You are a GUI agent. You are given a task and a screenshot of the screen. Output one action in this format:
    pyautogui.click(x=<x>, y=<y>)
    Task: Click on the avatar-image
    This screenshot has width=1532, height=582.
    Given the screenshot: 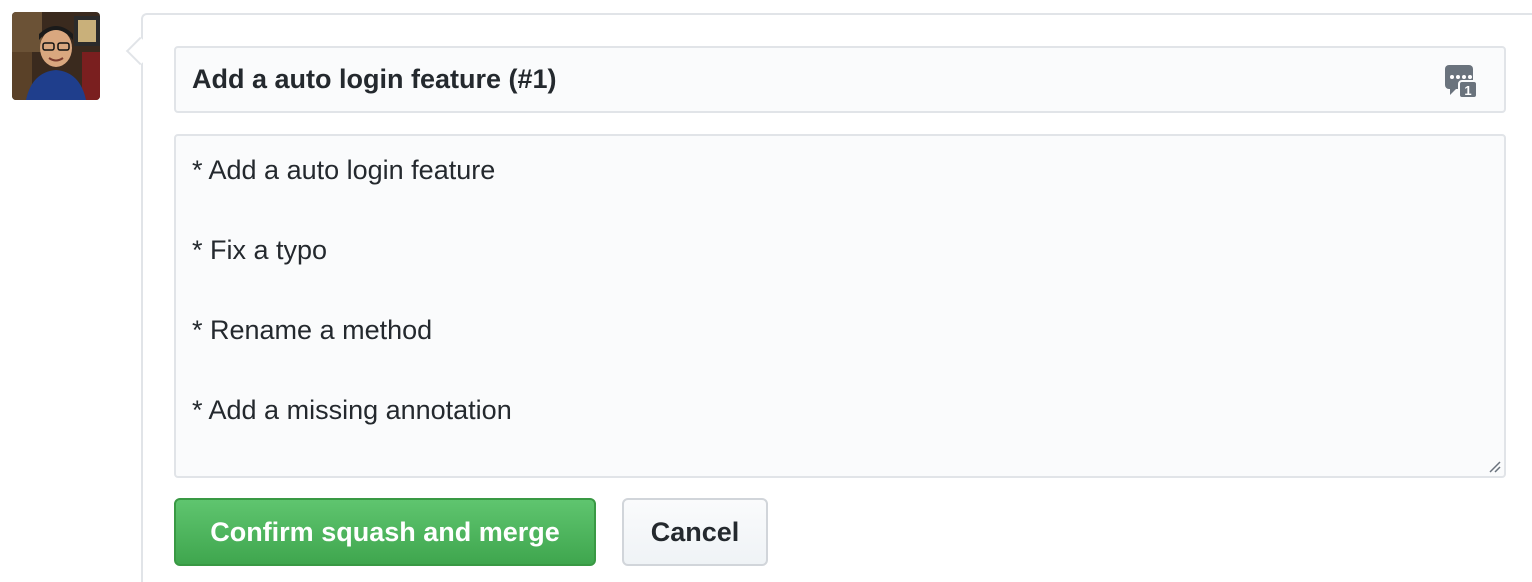 What is the action you would take?
    pyautogui.click(x=56, y=56)
    